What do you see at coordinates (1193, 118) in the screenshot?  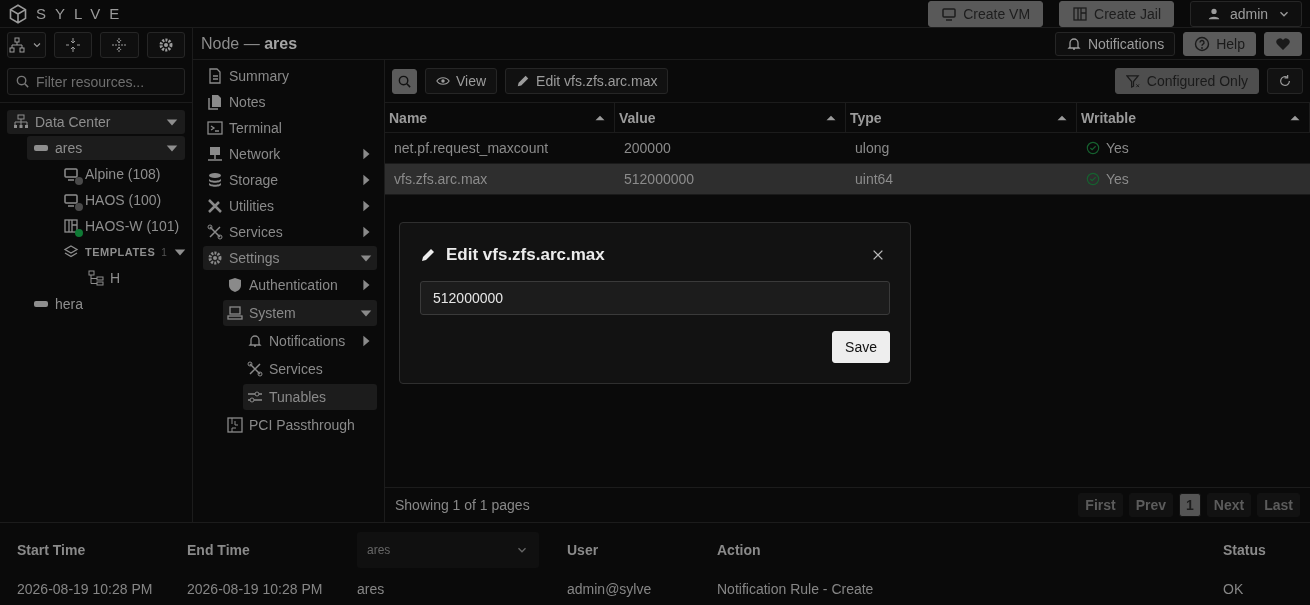 I see `column-header: Writable` at bounding box center [1193, 118].